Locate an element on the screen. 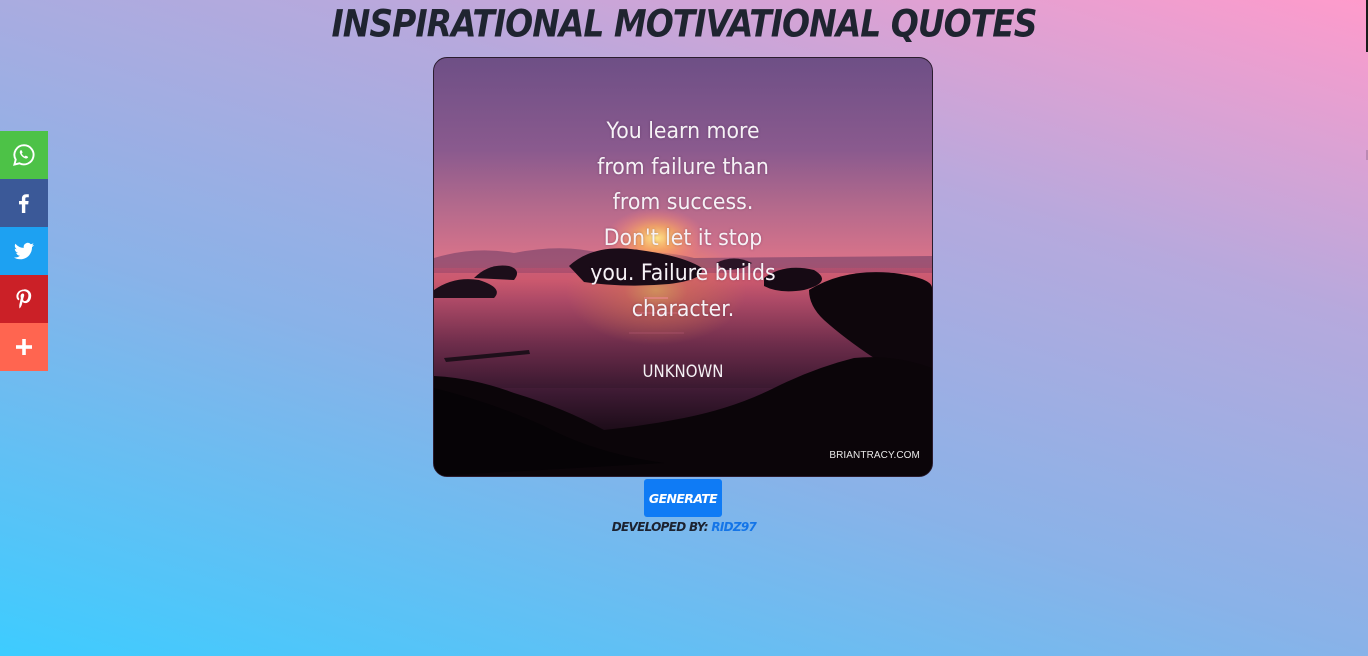 Image resolution: width=1368 pixels, height=656 pixels. developed-by-label: Developed By: is located at coordinates (660, 527).